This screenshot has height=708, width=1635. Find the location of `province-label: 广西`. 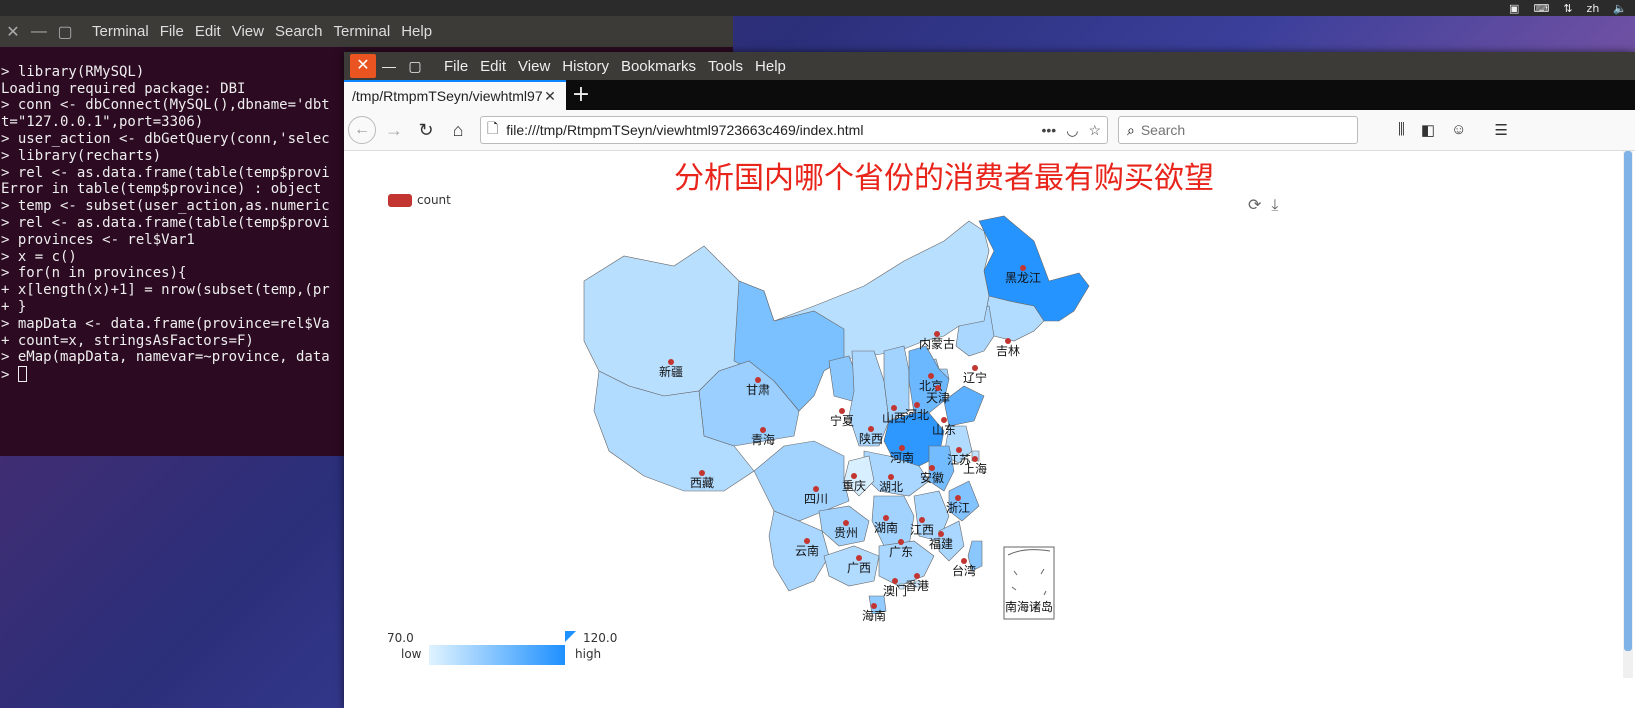

province-label: 广西 is located at coordinates (859, 568).